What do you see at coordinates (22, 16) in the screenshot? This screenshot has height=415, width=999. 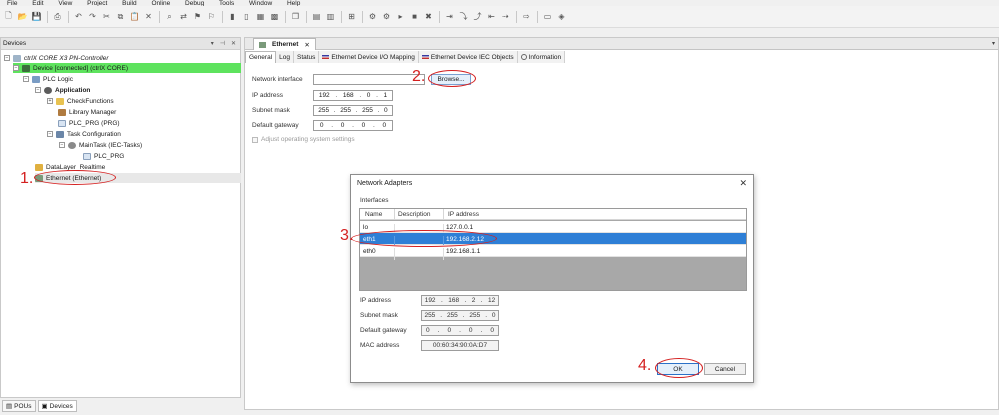 I see `open-folder-icon: 📂` at bounding box center [22, 16].